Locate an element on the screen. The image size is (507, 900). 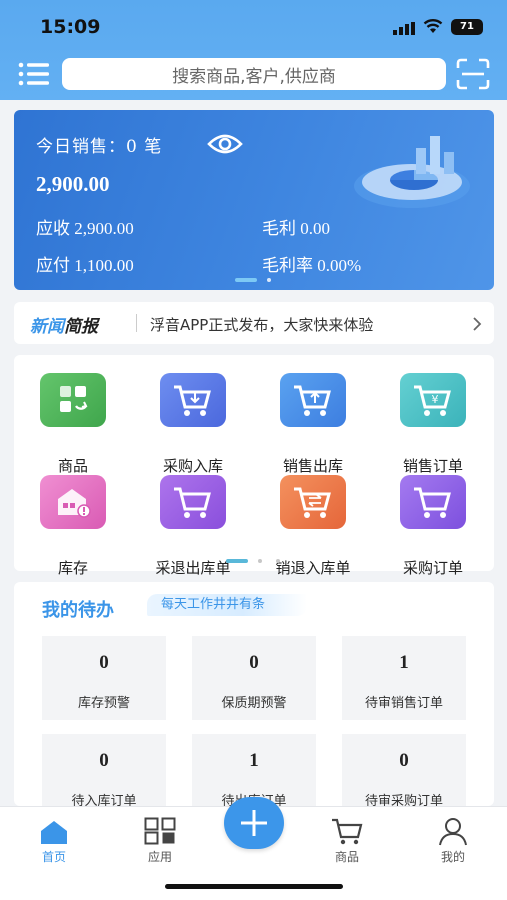
receivable-amount: 应收 2,900.00 is located at coordinates (85, 228).